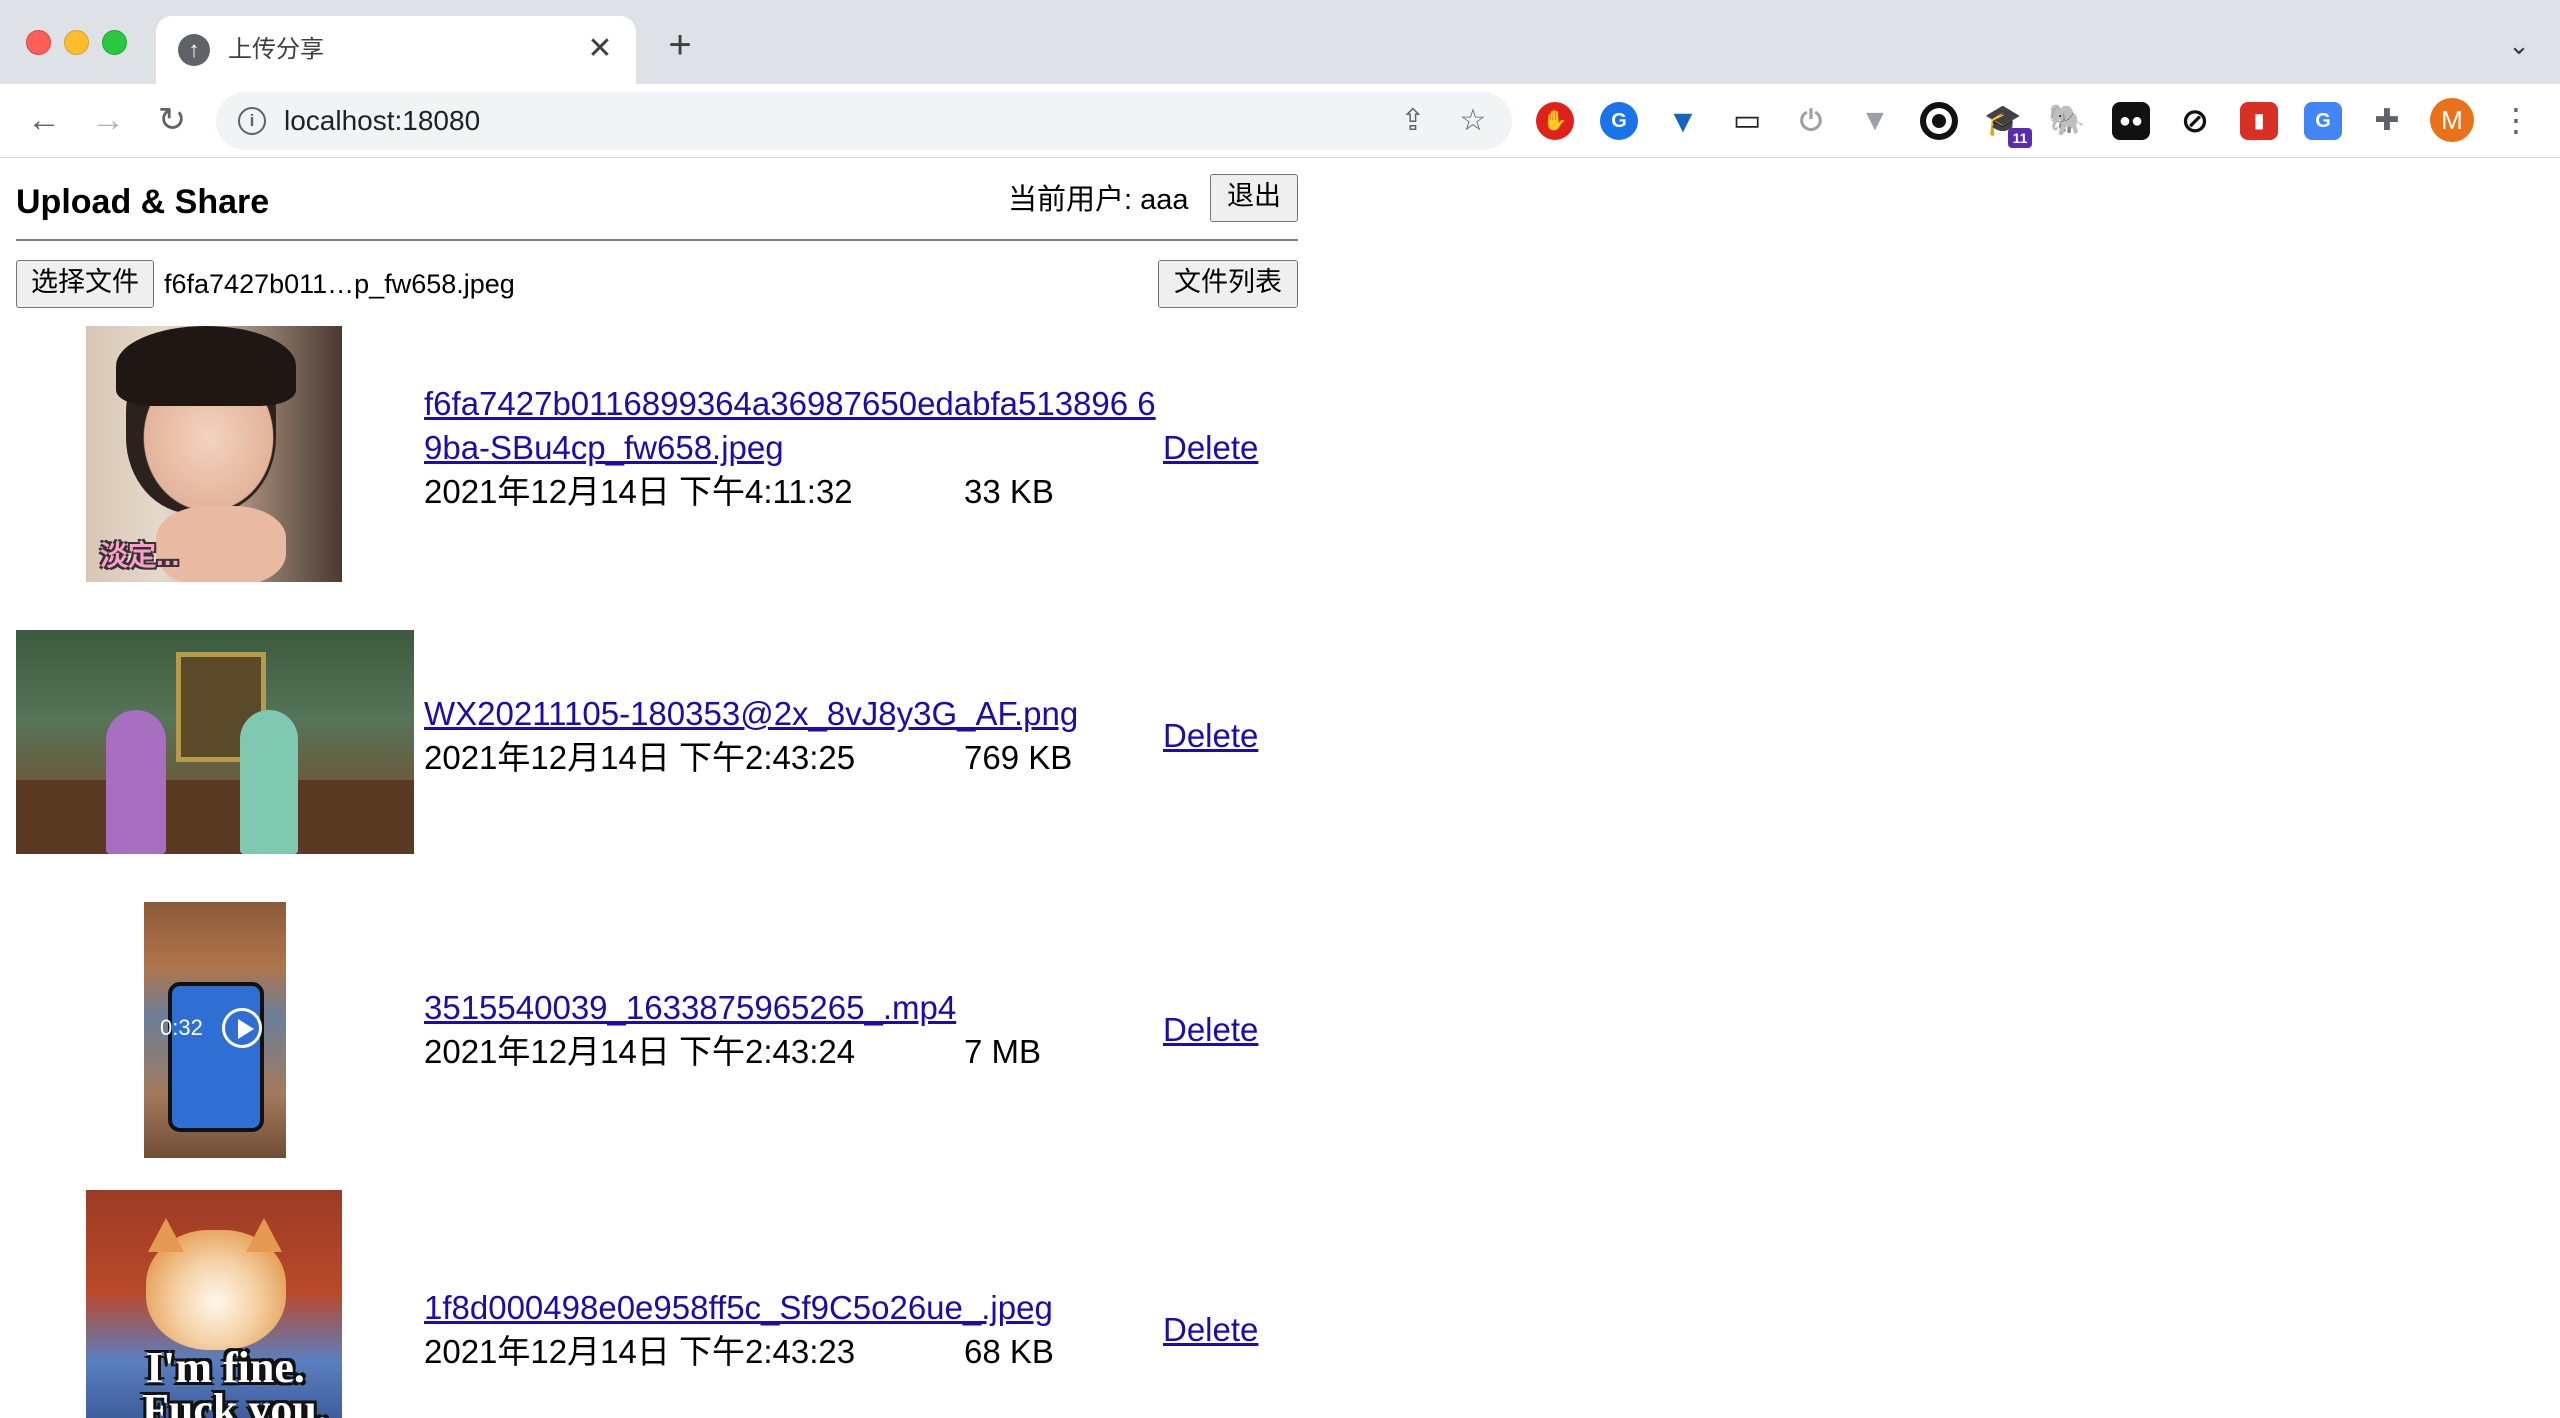 This screenshot has width=2560, height=1418. I want to click on thumbnail-image, so click(215, 742).